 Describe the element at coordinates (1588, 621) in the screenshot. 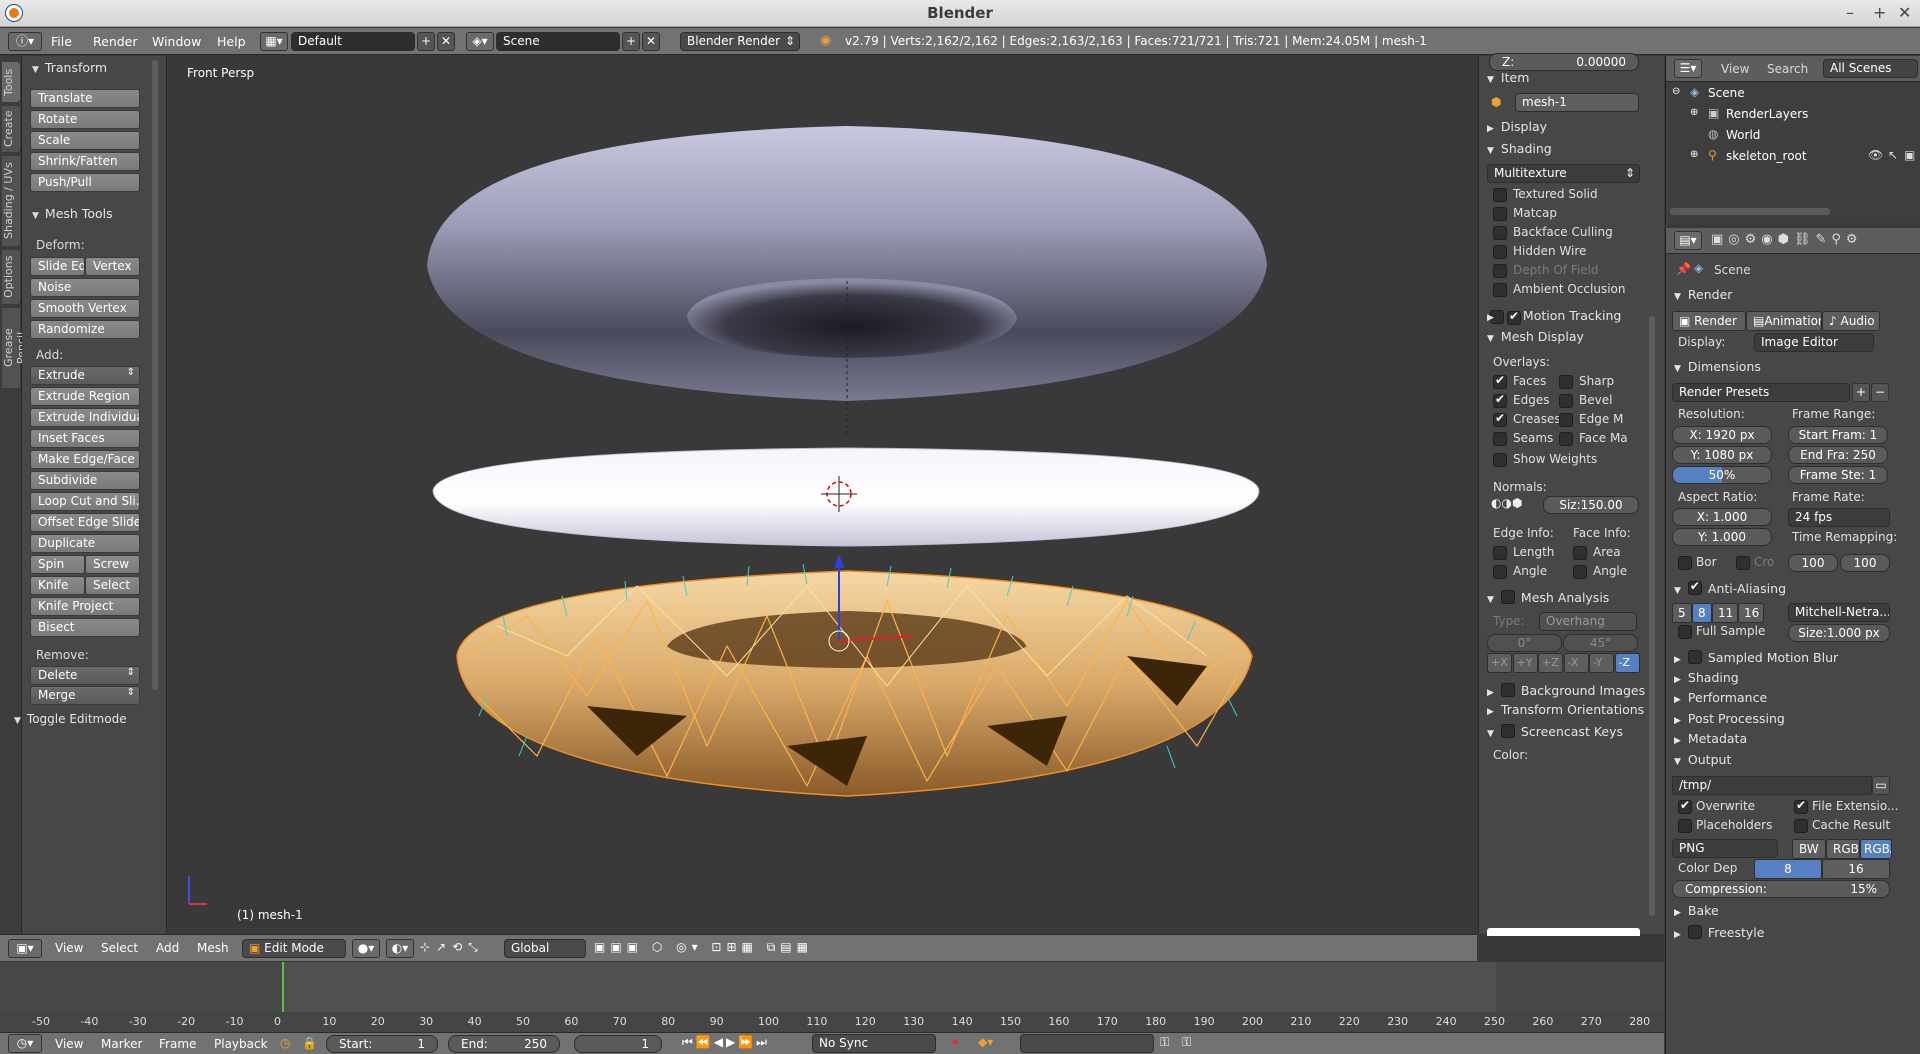

I see `analysis-type-dropdown: Overhang` at that location.